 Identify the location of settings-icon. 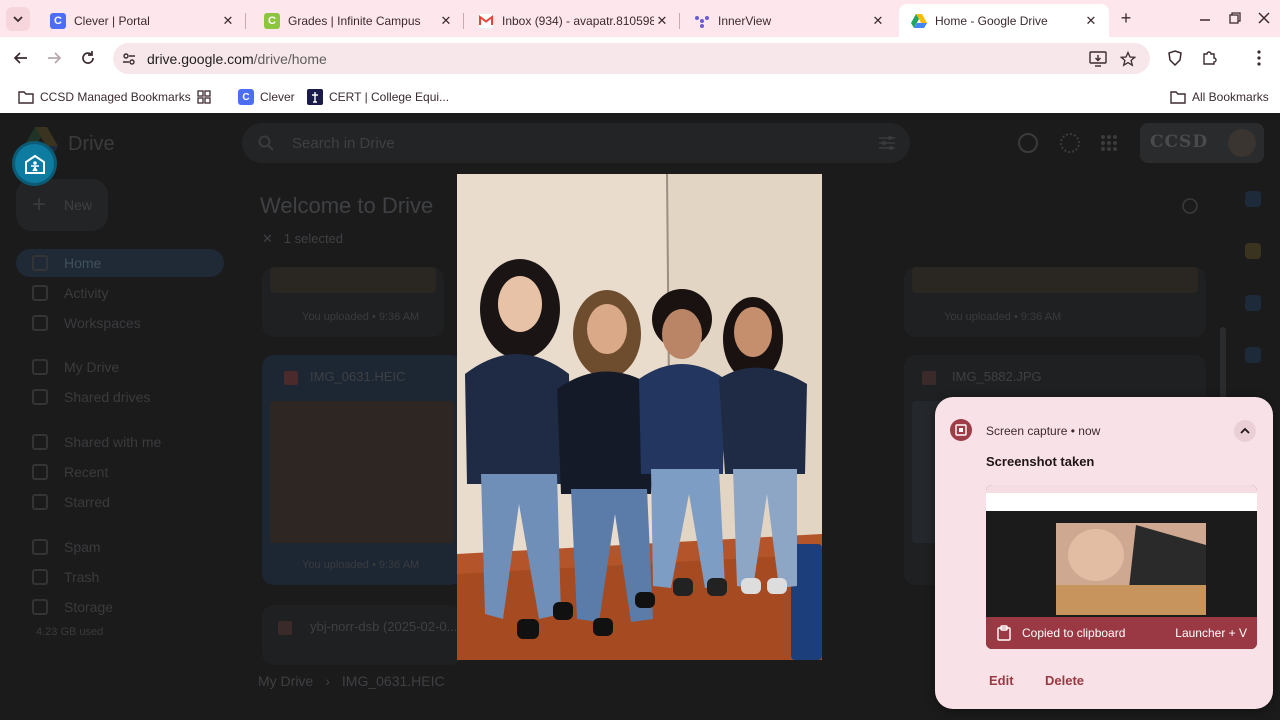
(1070, 143).